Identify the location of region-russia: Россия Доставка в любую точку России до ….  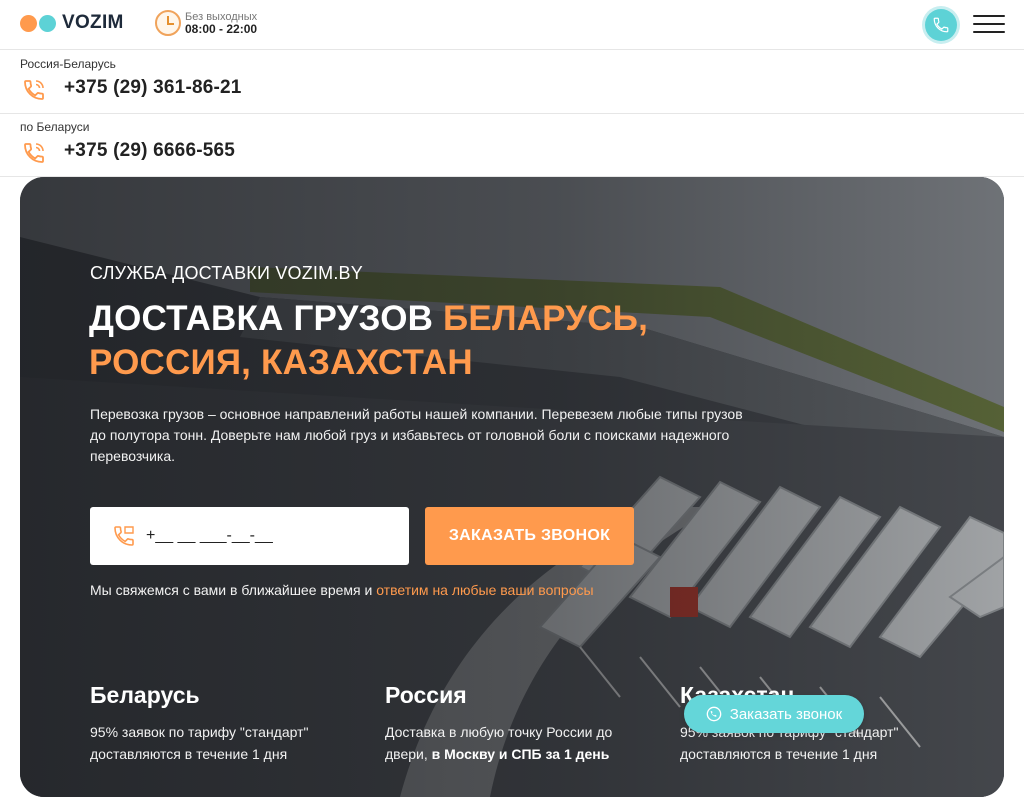
(515, 723).